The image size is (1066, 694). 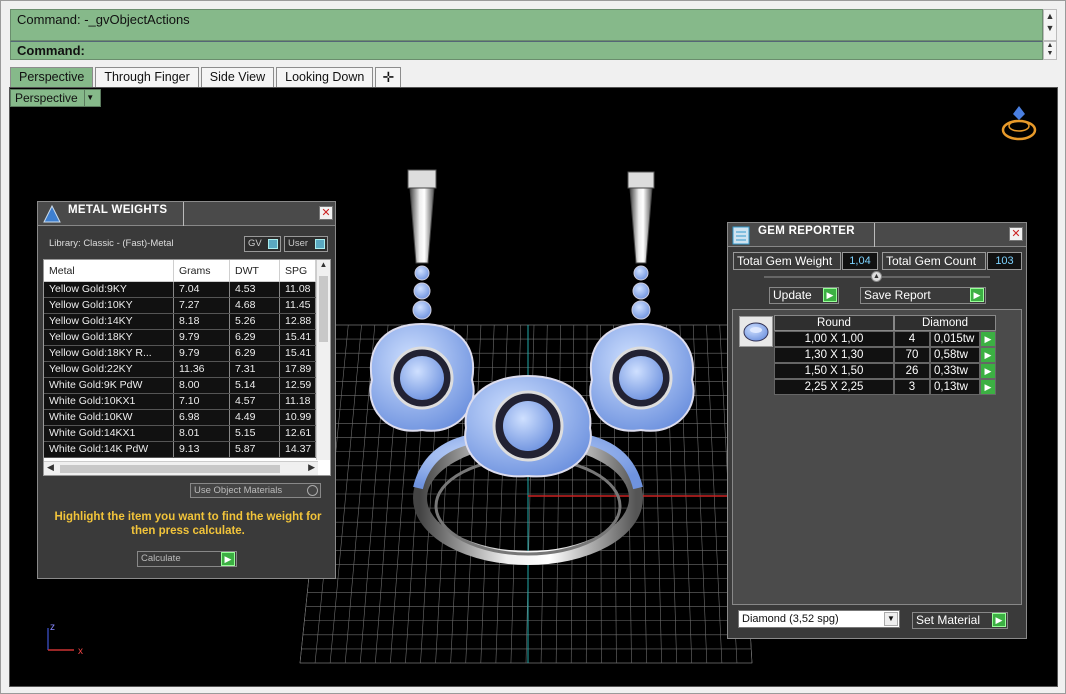 What do you see at coordinates (912, 355) in the screenshot?
I see `cell-count: 70` at bounding box center [912, 355].